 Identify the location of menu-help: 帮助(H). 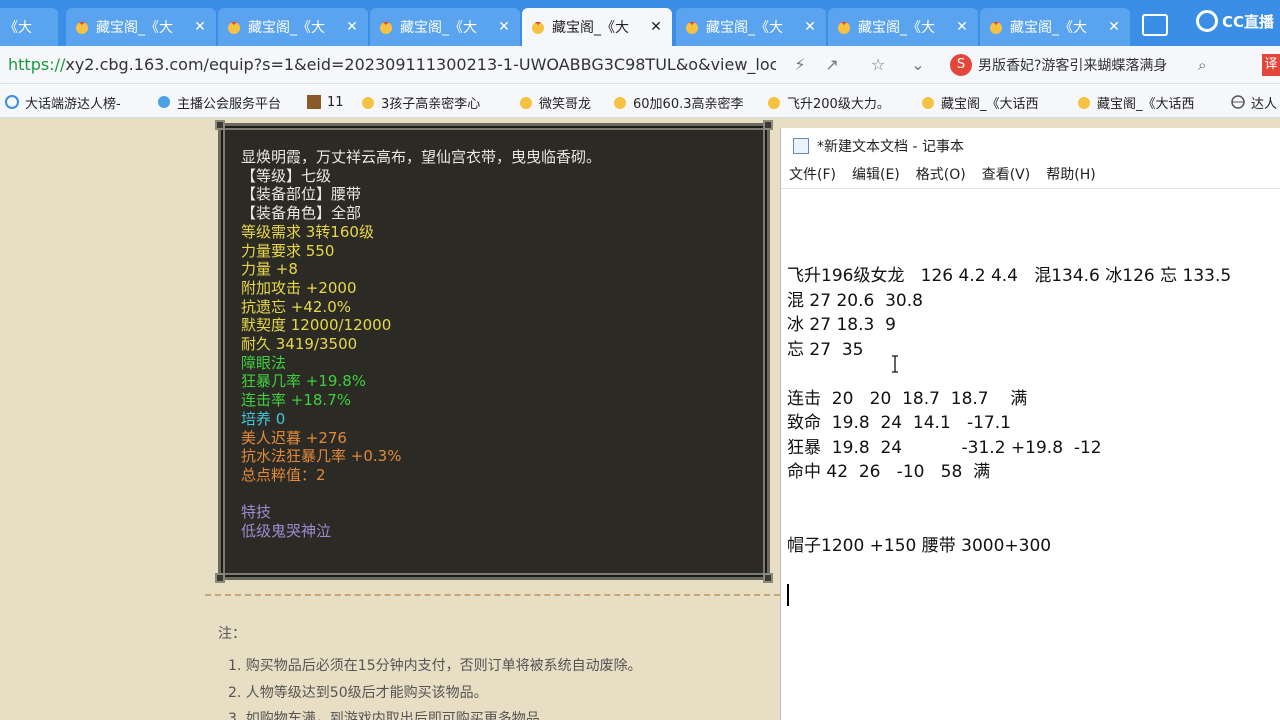
(1070, 176).